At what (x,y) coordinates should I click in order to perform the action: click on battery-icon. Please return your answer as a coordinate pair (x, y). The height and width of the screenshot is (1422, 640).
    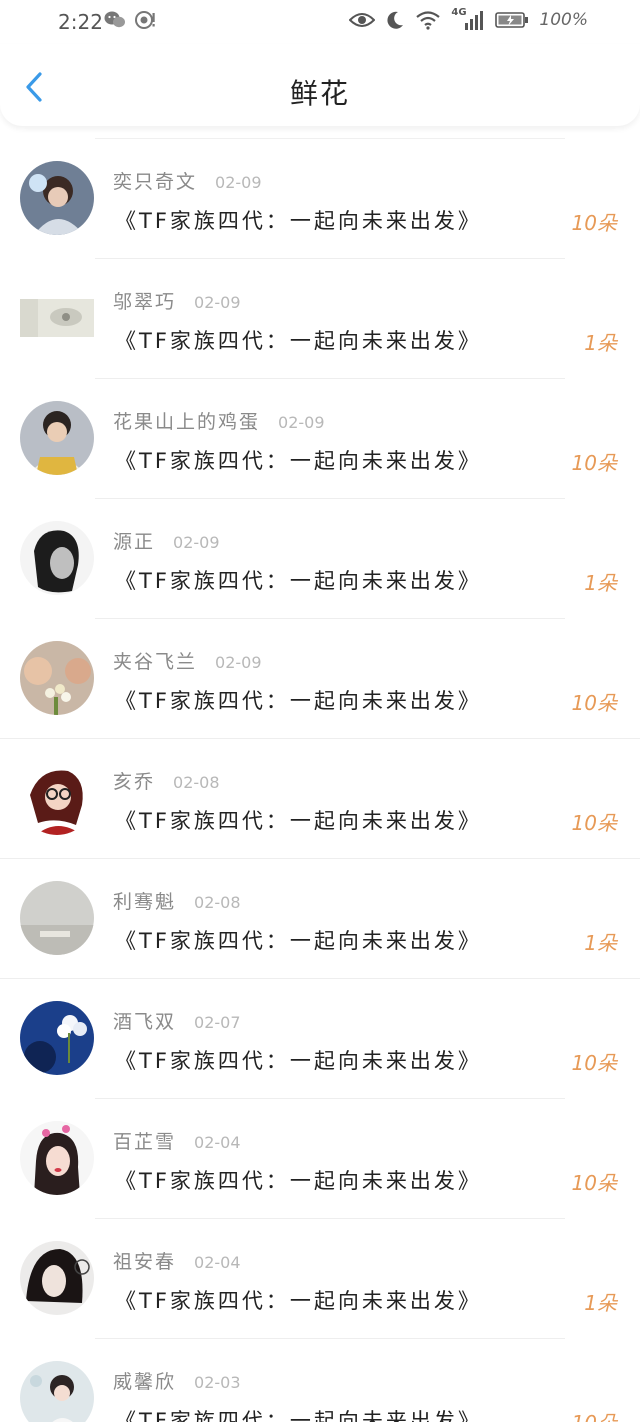
    Looking at the image, I should click on (512, 20).